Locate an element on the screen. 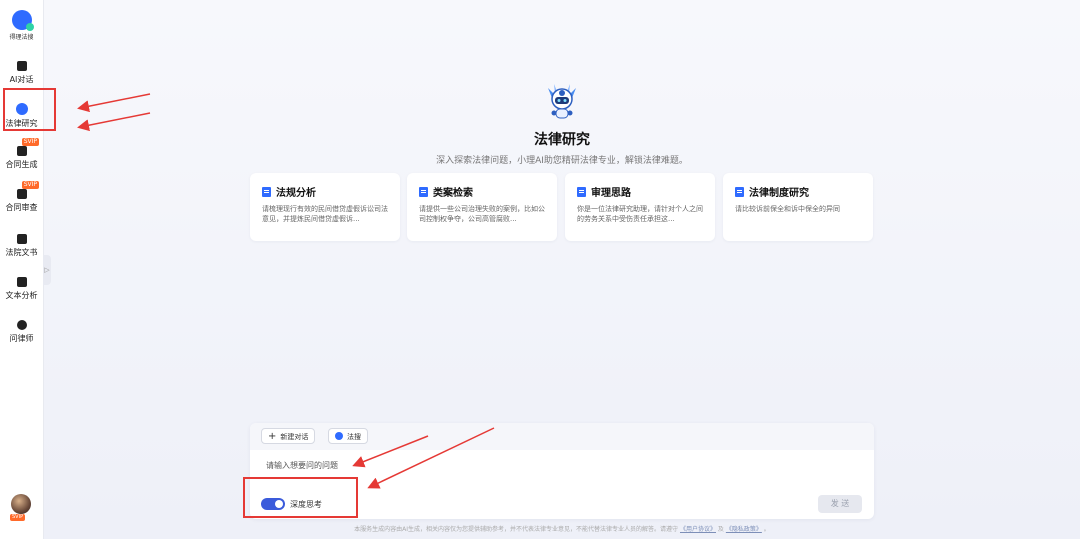  sidebar-item-label: 合同审查 is located at coordinates (21, 207).